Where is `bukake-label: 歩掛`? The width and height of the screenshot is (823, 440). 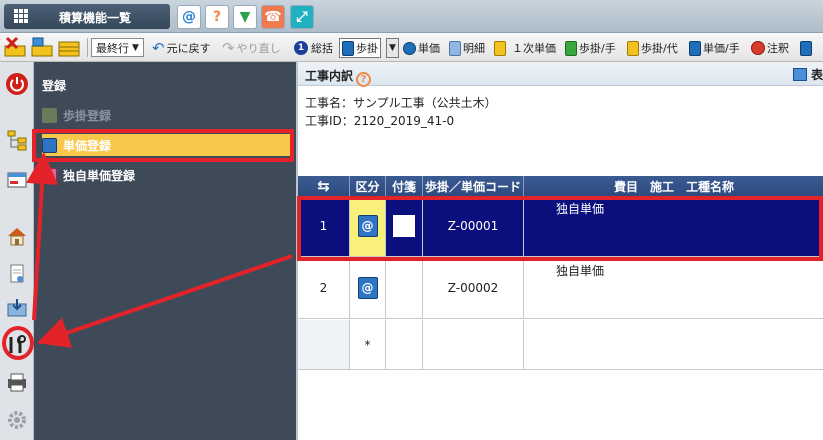
bukake-label: 歩掛 is located at coordinates (367, 48).